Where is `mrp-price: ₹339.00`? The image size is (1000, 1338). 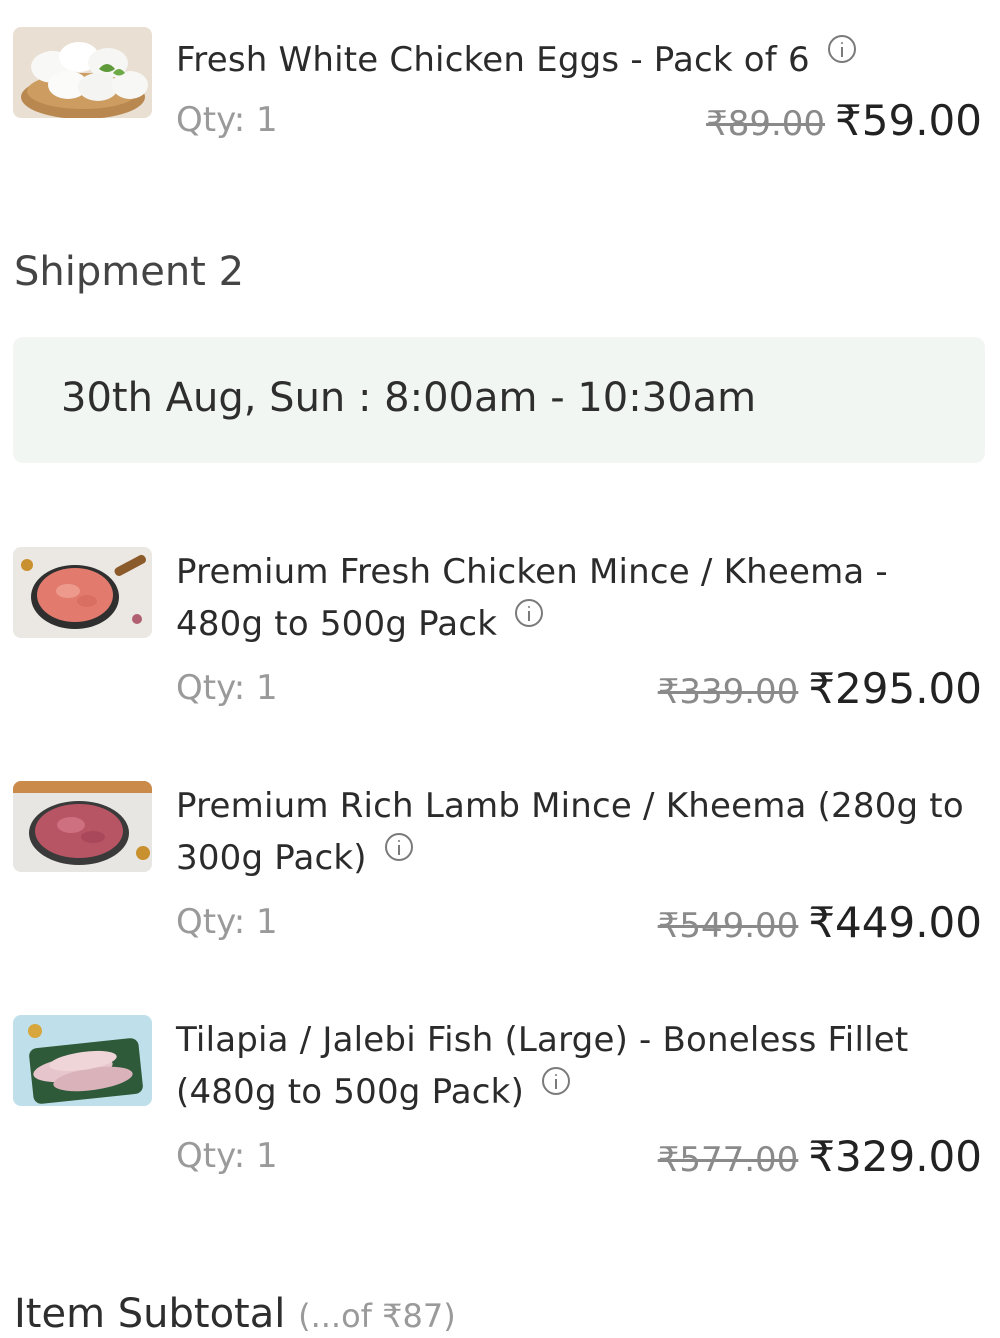
mrp-price: ₹339.00 is located at coordinates (728, 692).